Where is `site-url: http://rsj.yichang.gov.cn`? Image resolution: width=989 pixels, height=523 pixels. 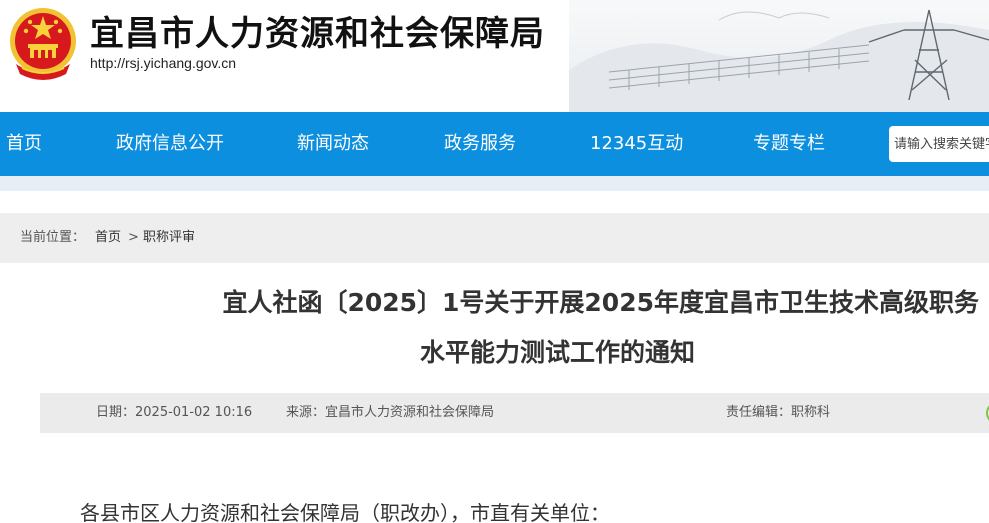 site-url: http://rsj.yichang.gov.cn is located at coordinates (163, 63).